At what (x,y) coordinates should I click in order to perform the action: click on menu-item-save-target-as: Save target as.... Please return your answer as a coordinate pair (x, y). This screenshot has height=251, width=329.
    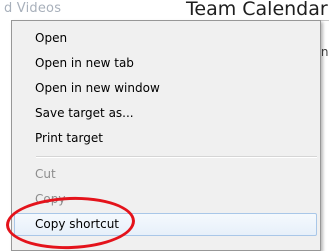
    Looking at the image, I should click on (165, 113).